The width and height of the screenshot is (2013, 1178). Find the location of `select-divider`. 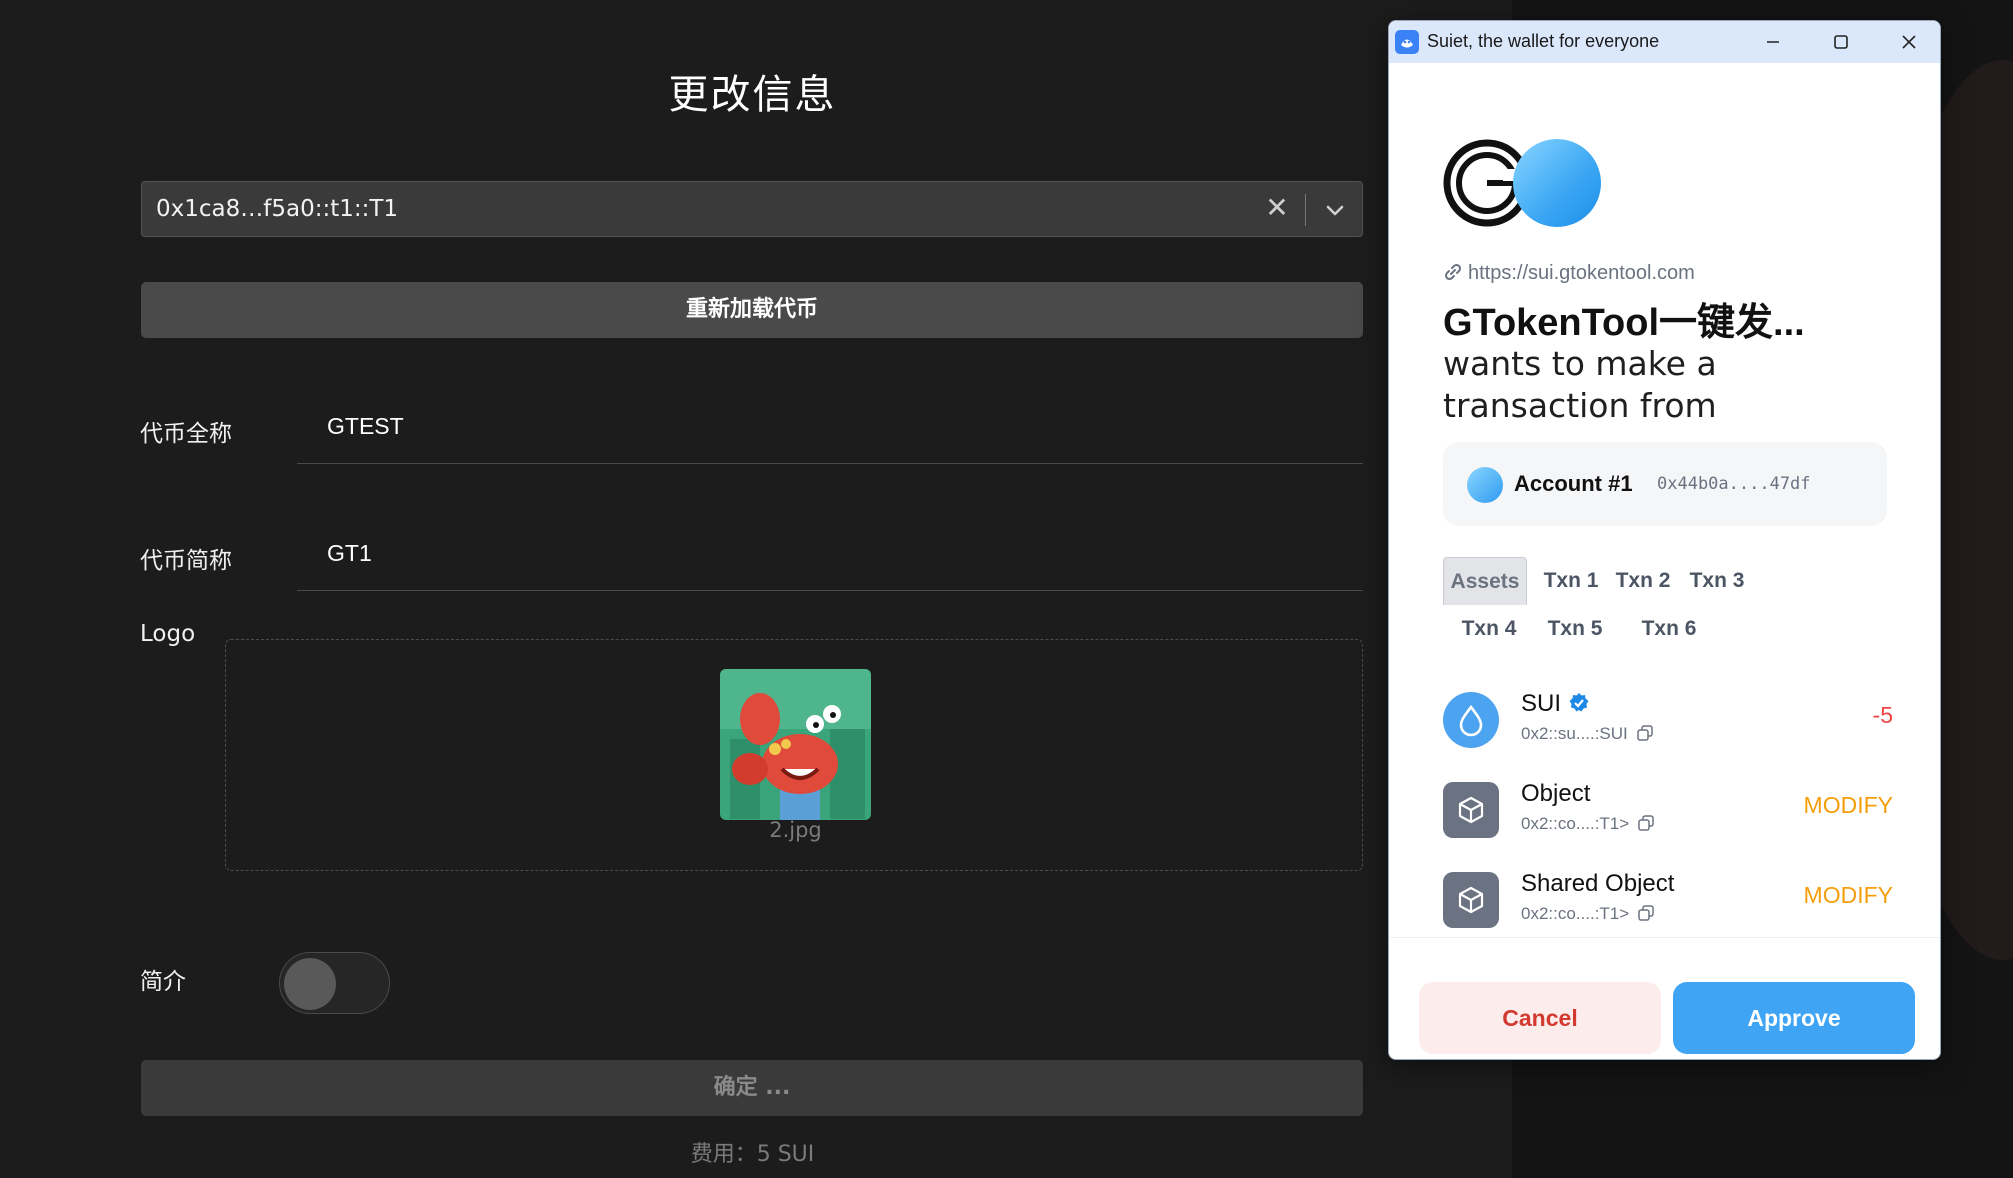

select-divider is located at coordinates (1305, 210).